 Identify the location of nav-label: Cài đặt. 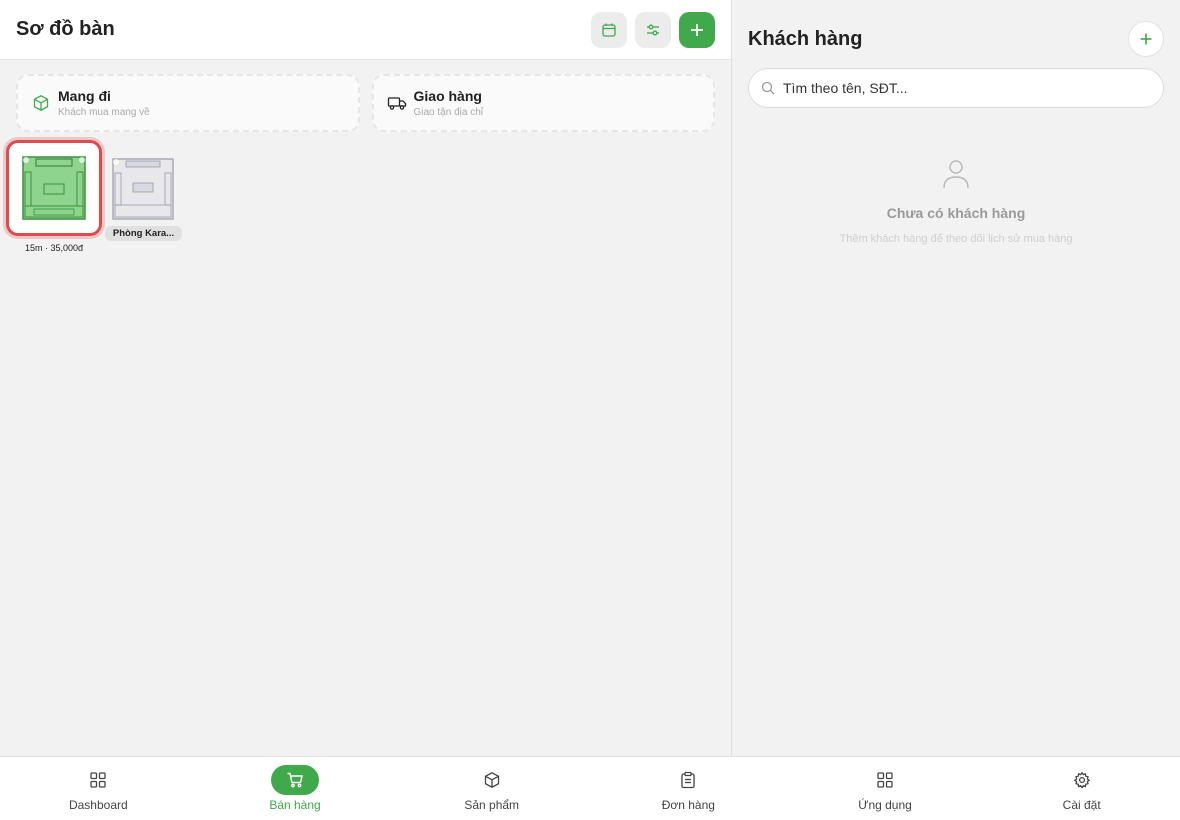
(1081, 805).